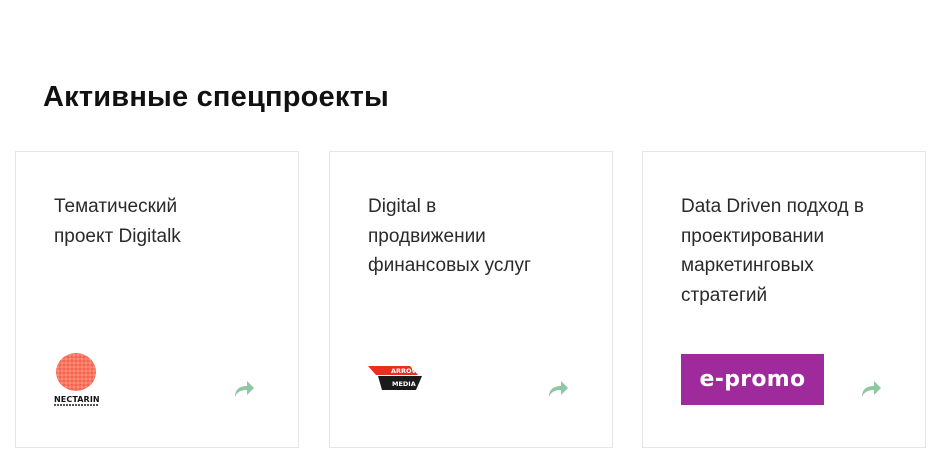 This screenshot has width=938, height=472. I want to click on project-card-title-line: Digital в, so click(402, 206).